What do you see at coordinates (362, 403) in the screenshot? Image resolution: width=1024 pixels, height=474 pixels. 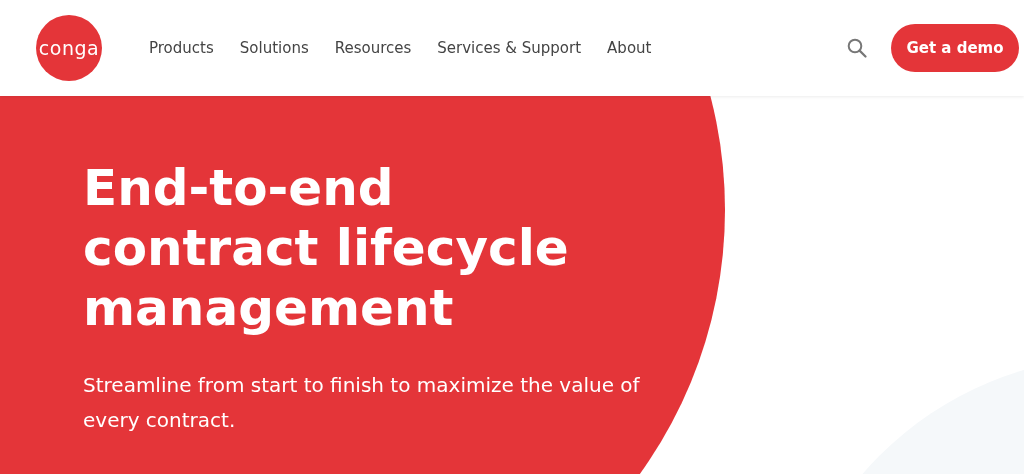 I see `hero-subtitle: Streamline from start to finish to maximize the value of every contract.` at bounding box center [362, 403].